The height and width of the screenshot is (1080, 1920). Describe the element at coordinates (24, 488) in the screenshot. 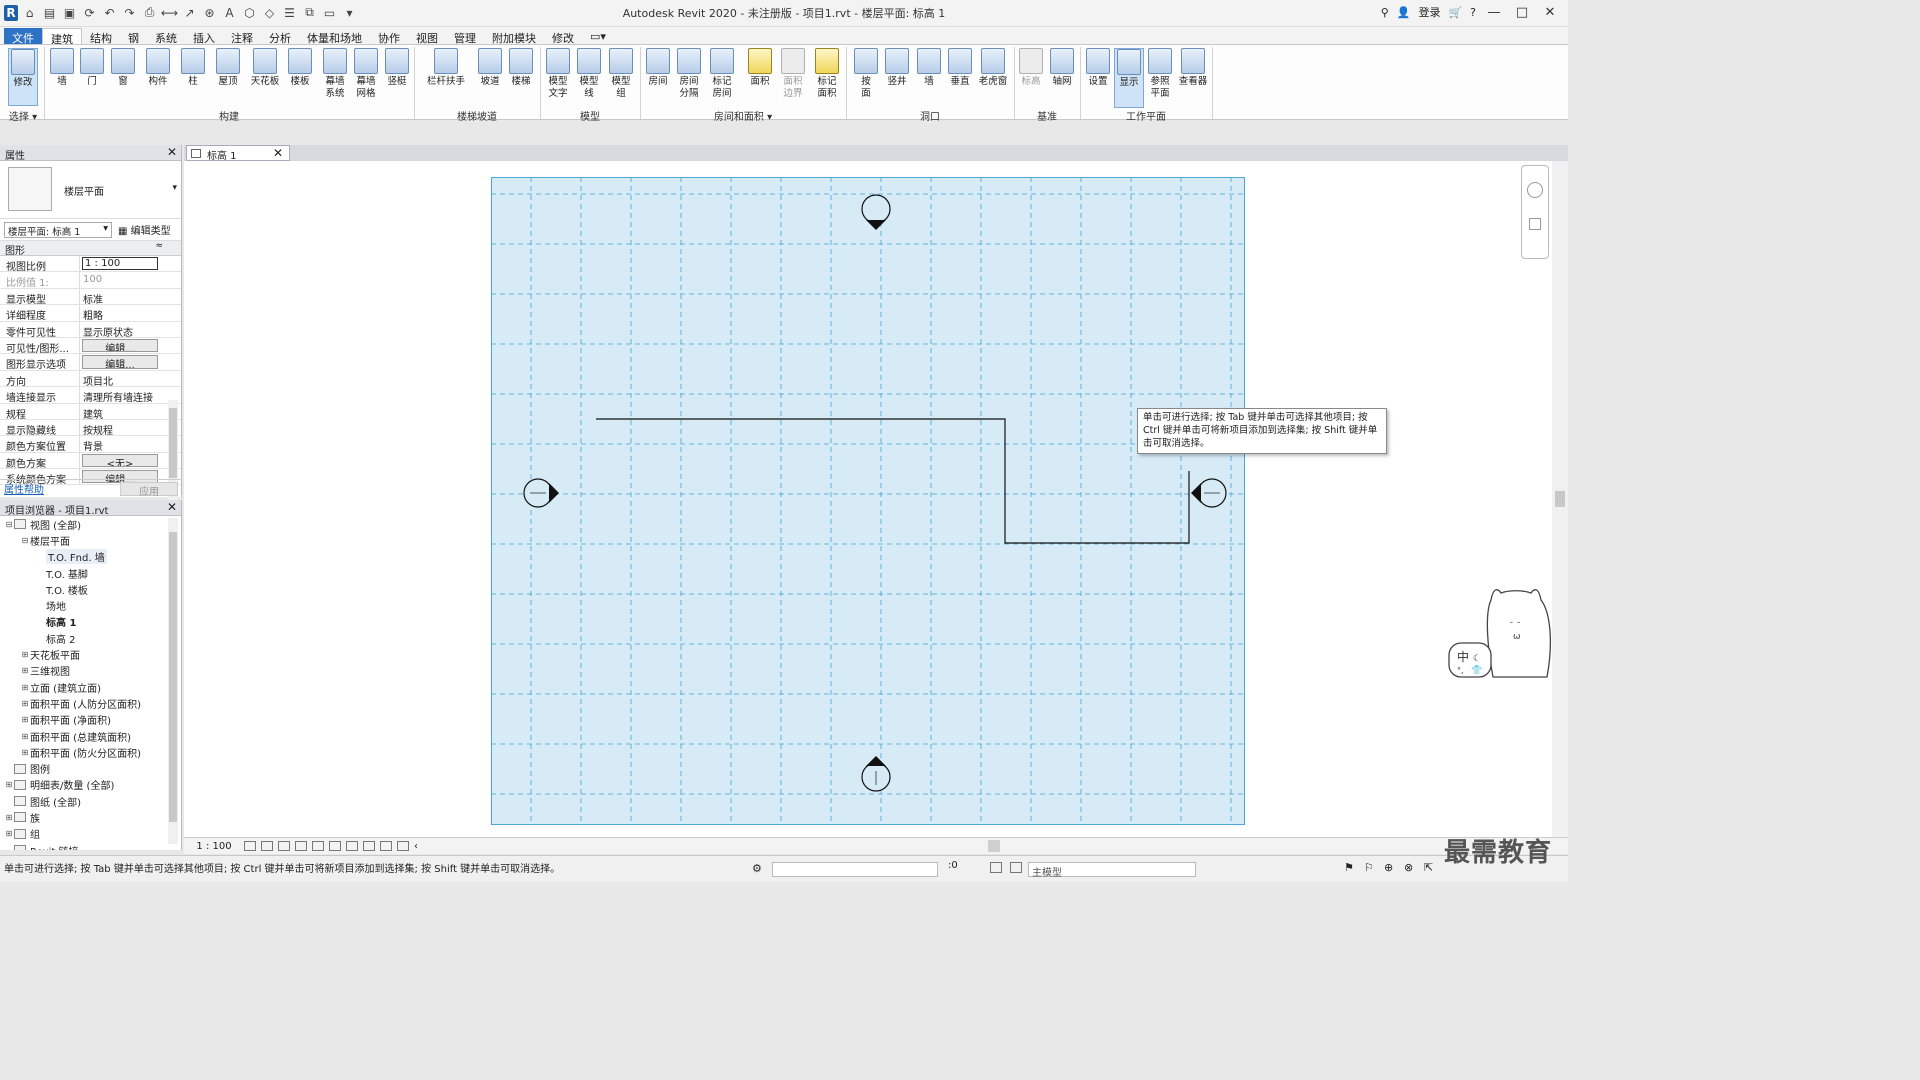

I see `properties-help-link: 属性帮助` at that location.